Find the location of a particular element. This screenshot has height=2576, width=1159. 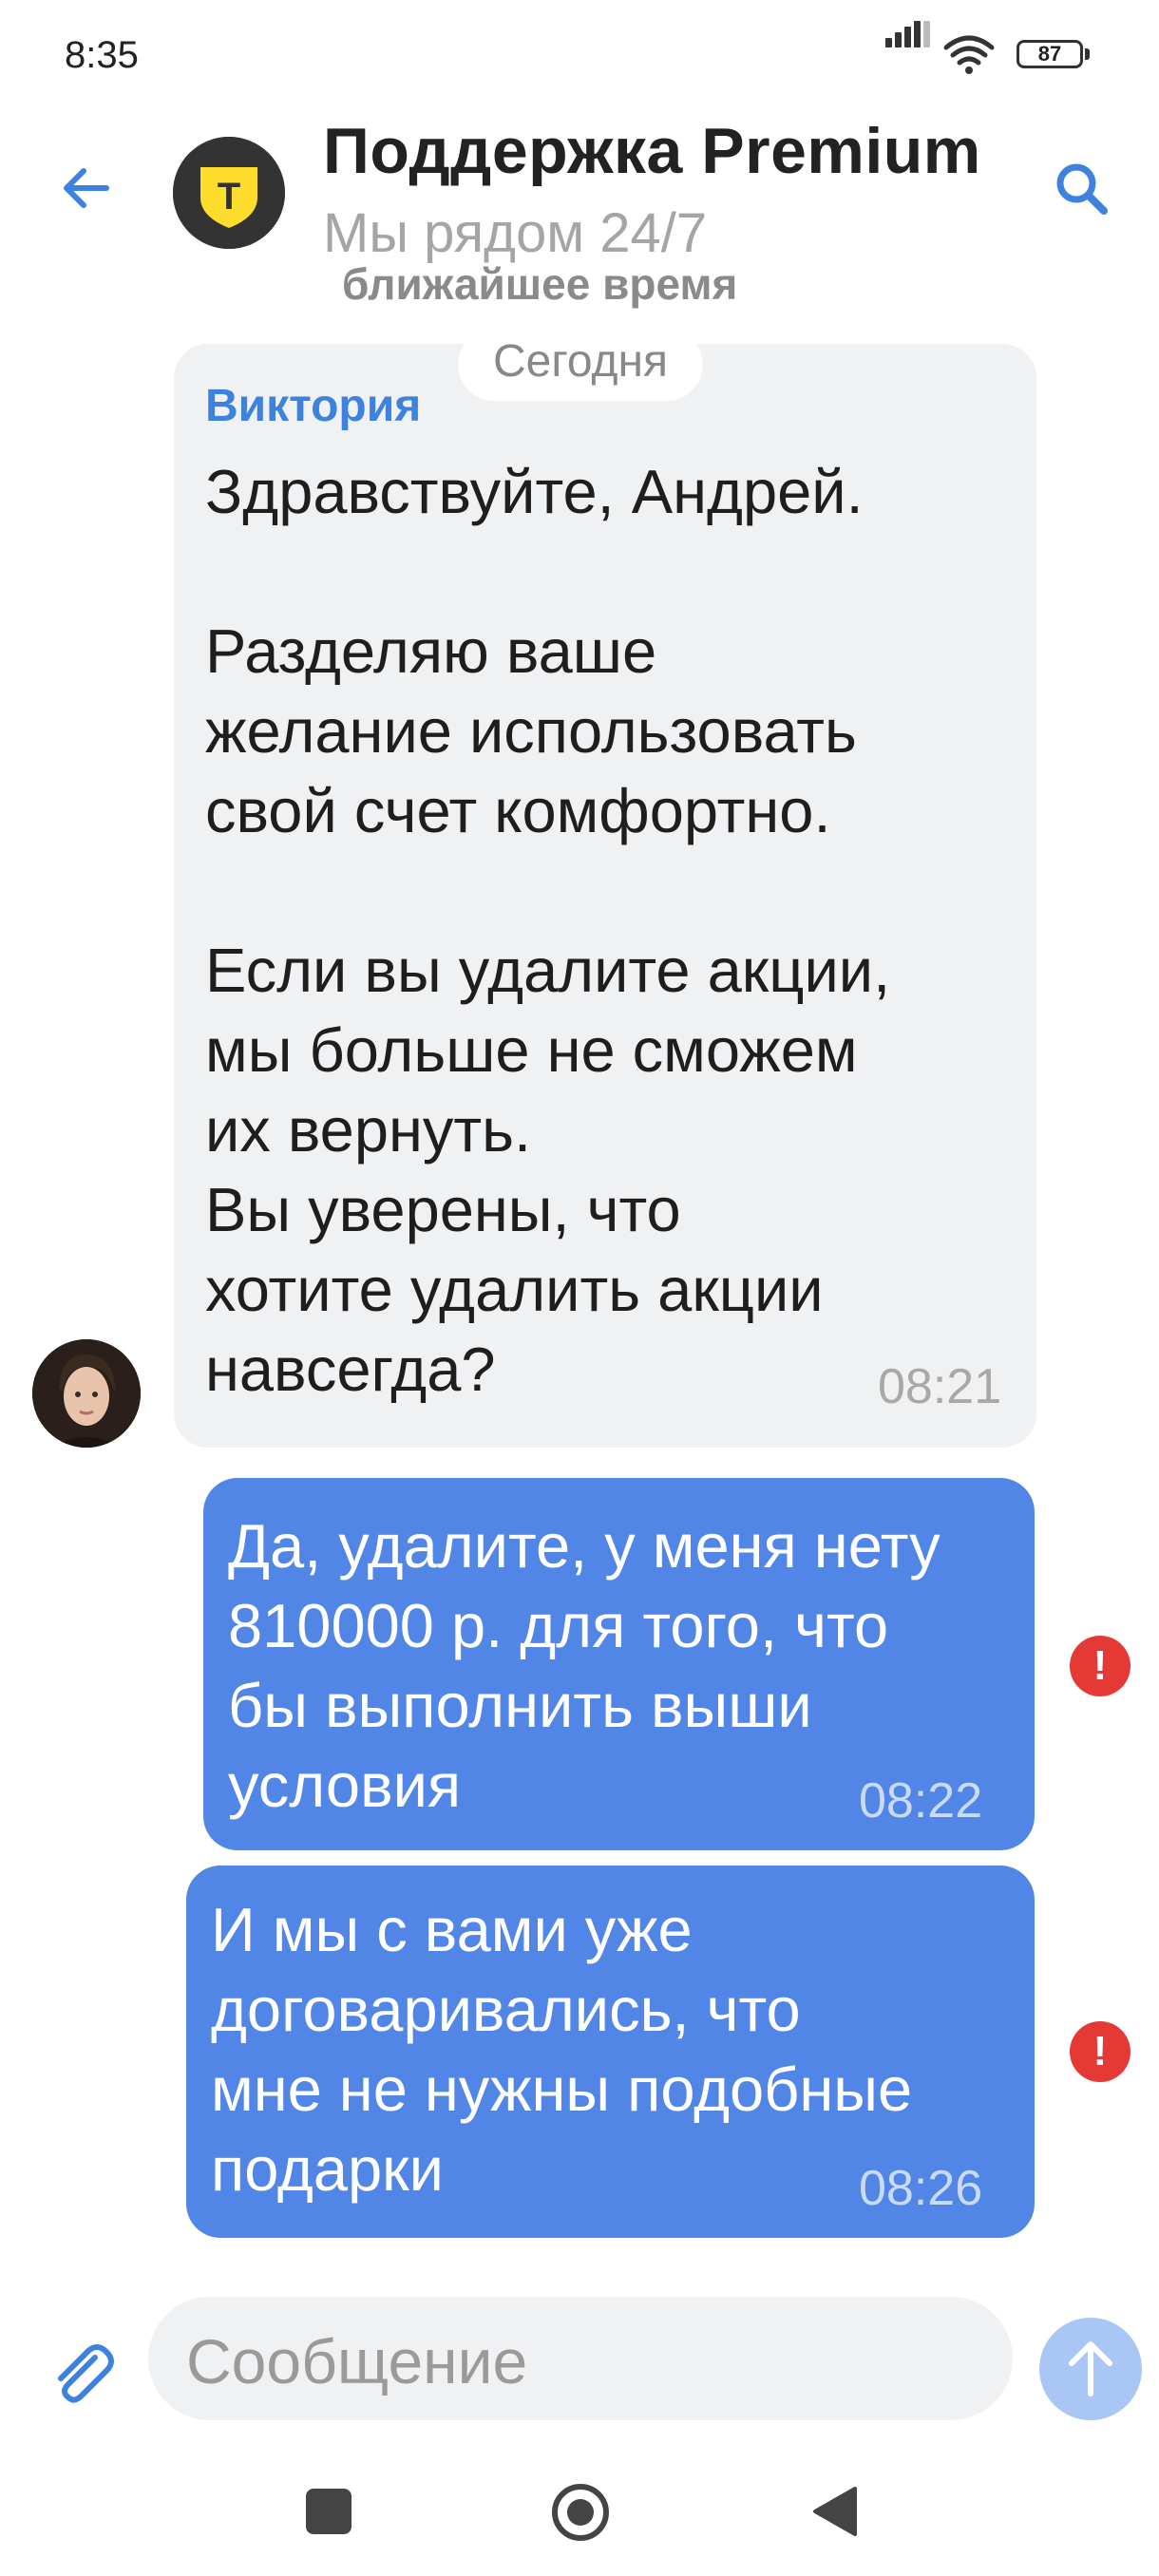

battery-indicator: 87 is located at coordinates (1054, 55).